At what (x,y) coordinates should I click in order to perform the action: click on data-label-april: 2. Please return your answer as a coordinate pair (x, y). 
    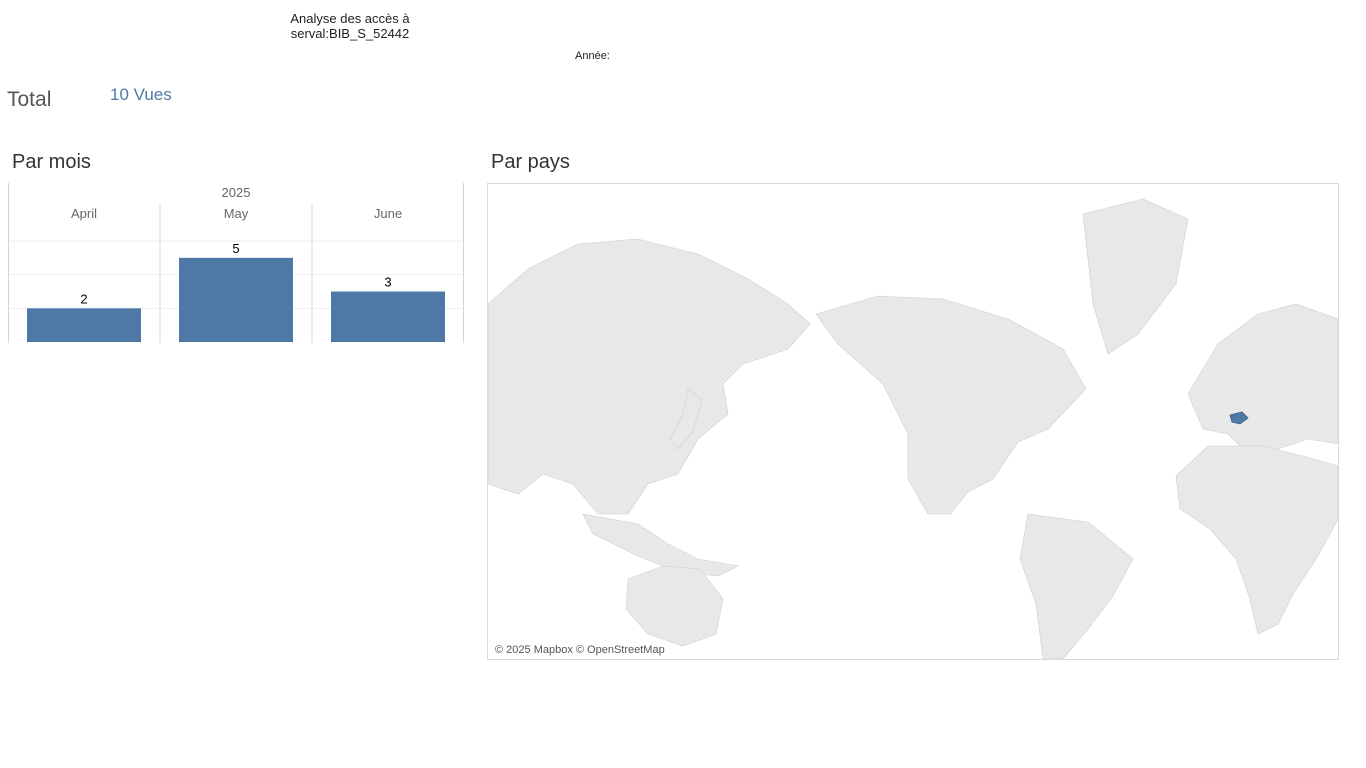
    Looking at the image, I should click on (83, 298).